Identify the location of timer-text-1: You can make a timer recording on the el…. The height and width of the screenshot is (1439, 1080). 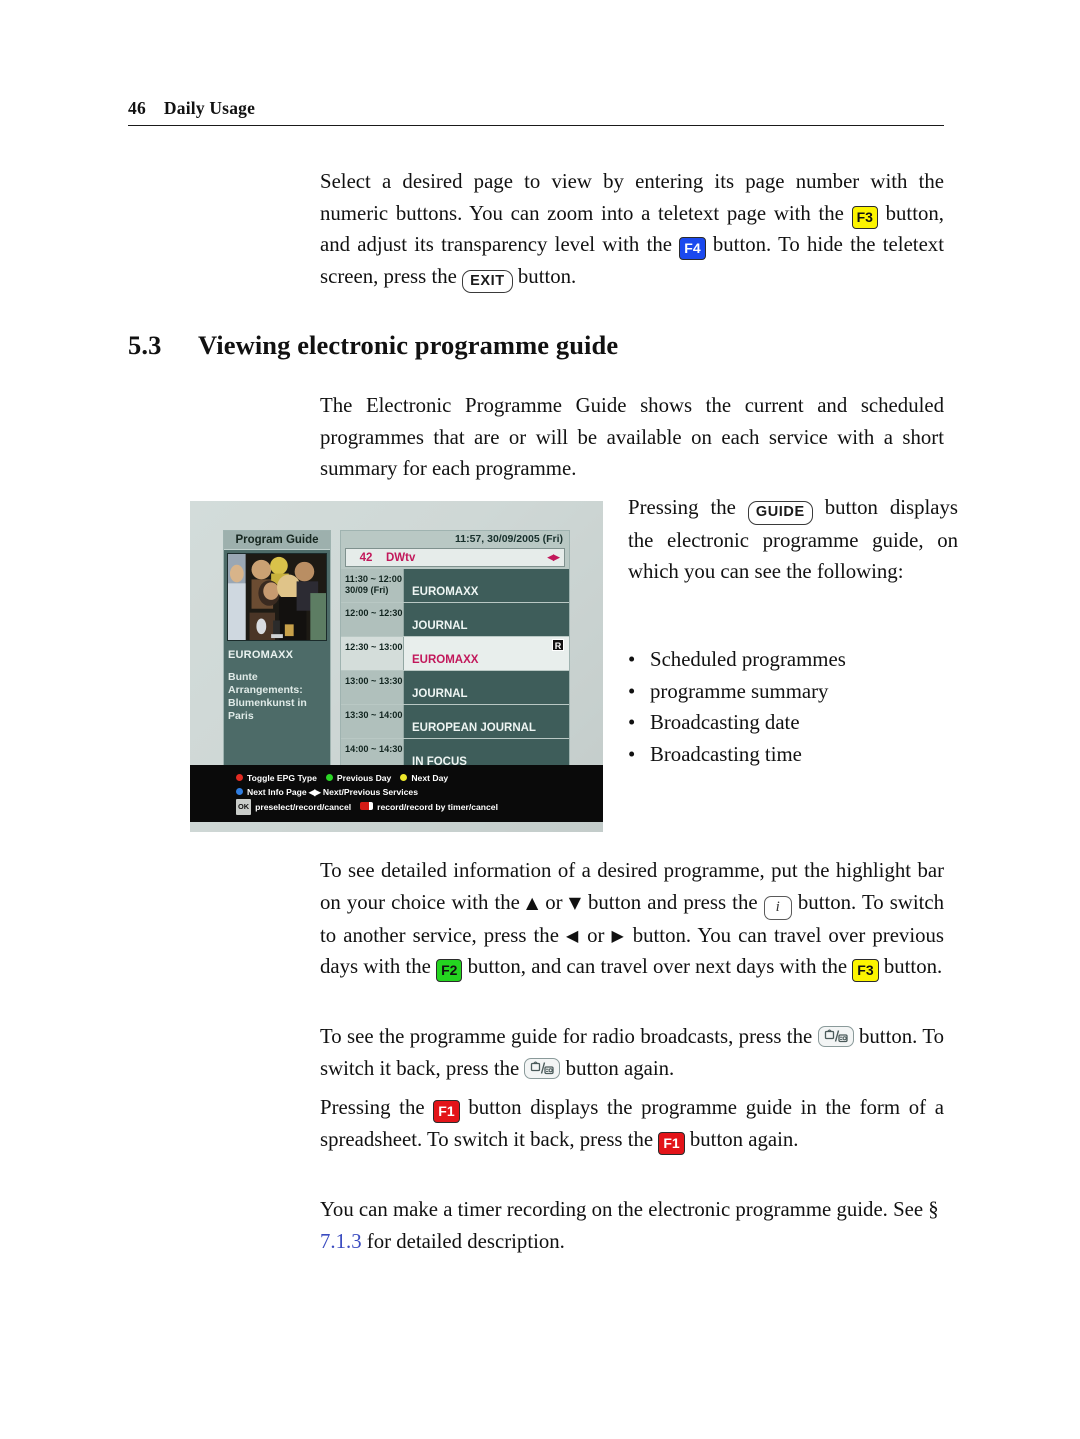
(629, 1209).